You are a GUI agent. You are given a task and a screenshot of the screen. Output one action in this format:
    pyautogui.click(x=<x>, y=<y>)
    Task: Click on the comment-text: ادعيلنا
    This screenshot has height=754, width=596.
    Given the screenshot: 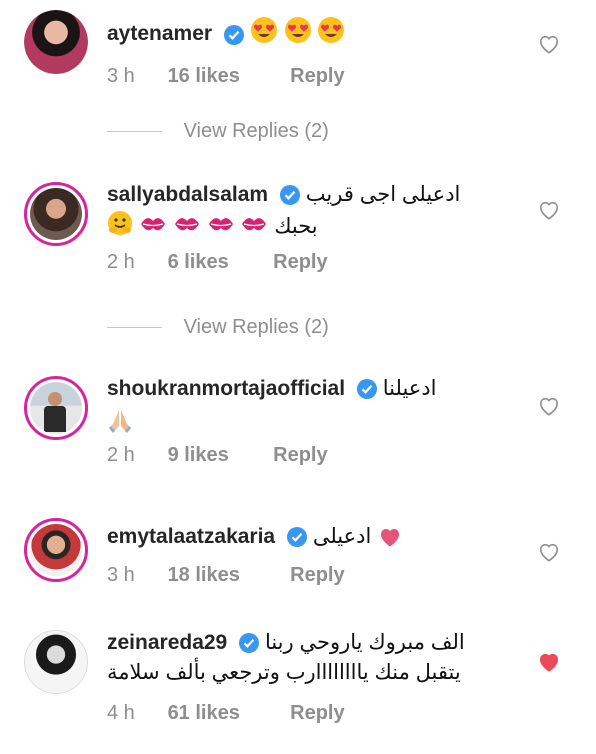 What is the action you would take?
    pyautogui.click(x=409, y=388)
    